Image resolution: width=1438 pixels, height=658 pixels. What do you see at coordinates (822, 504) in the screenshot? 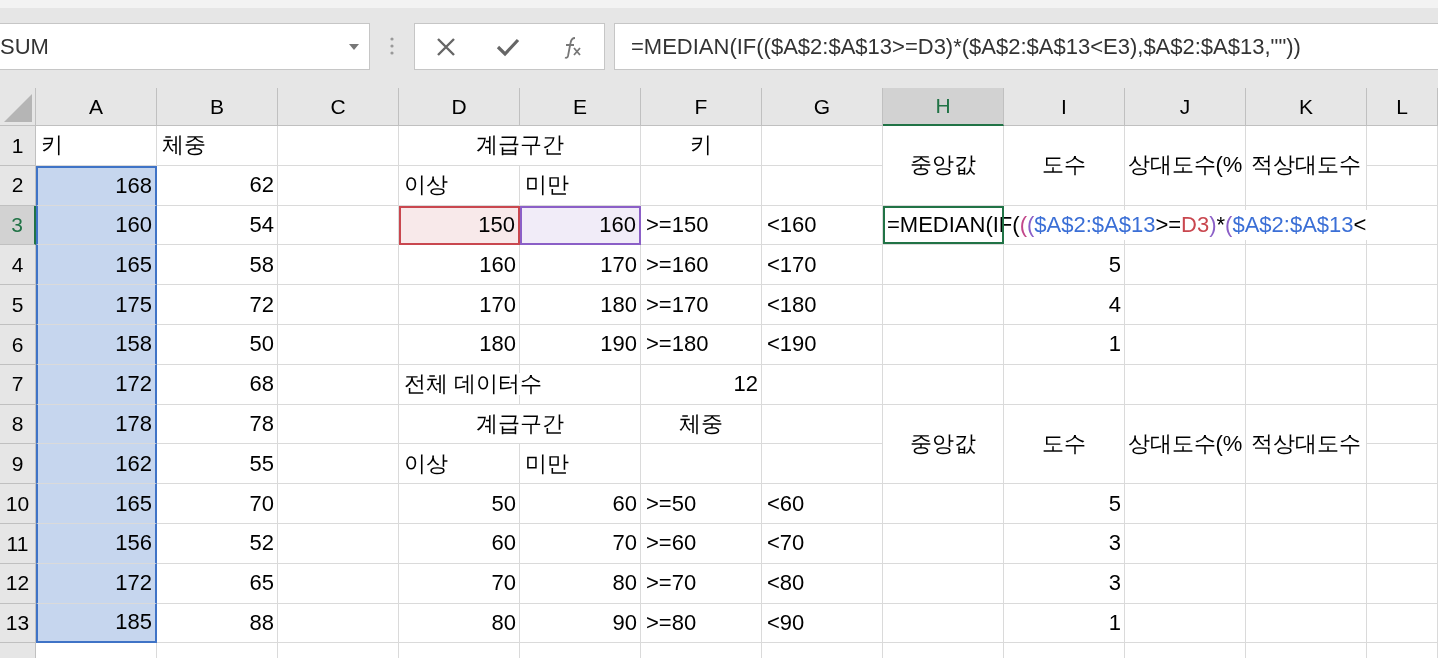
I see `table-cell: <60` at bounding box center [822, 504].